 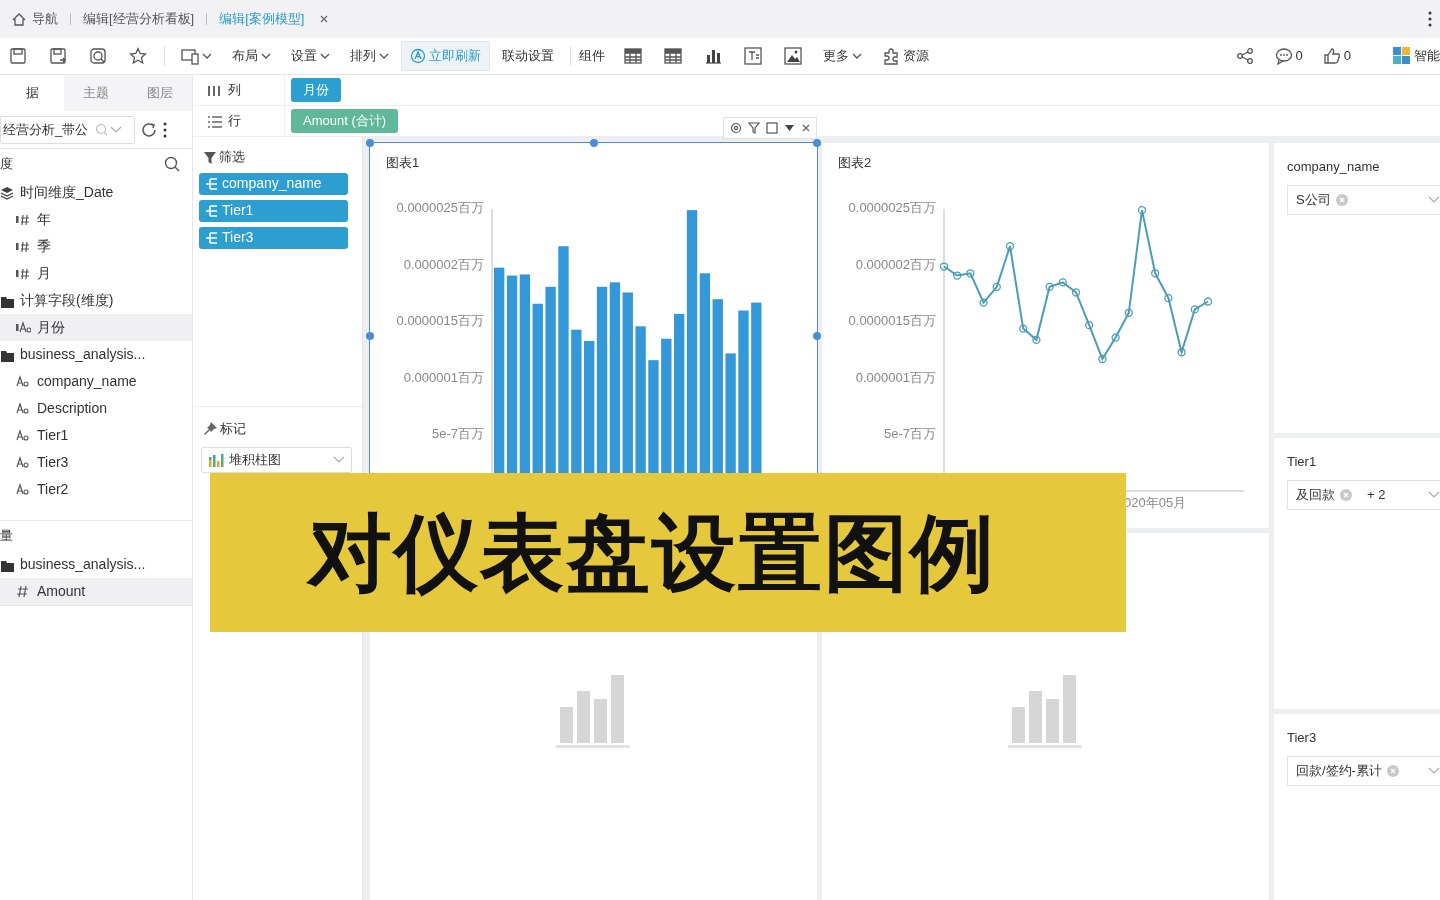 I want to click on tree-item: company_name, so click(x=96, y=381).